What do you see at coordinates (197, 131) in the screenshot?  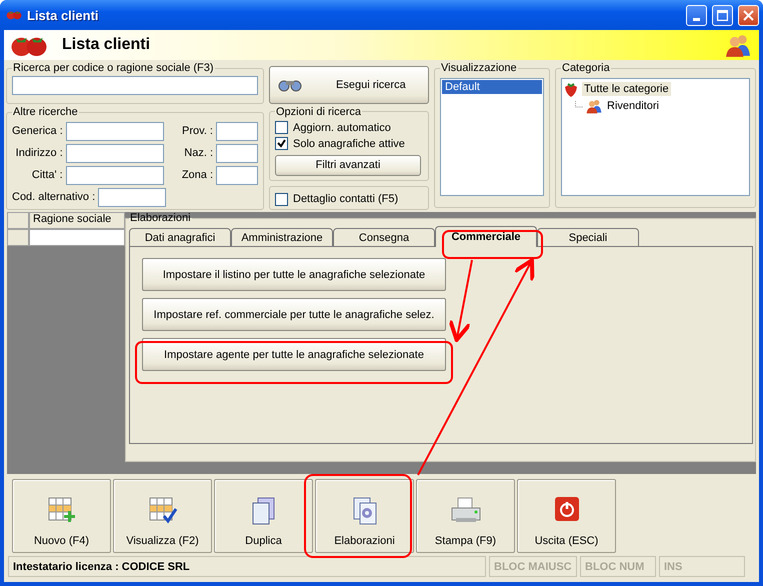 I see `field-label: Prov. :` at bounding box center [197, 131].